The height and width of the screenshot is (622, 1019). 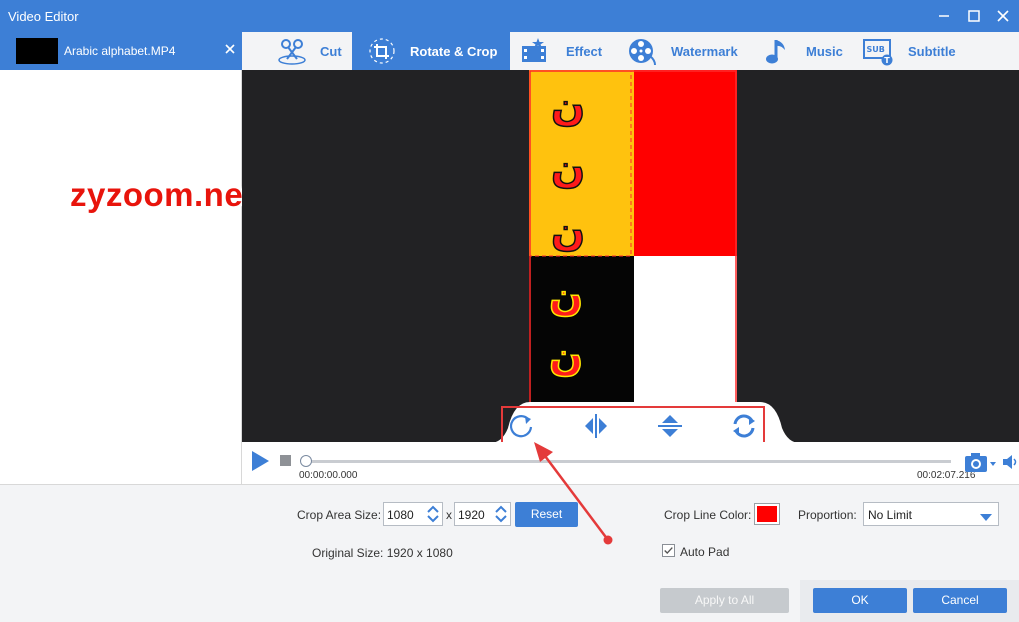 I want to click on crop-line-color-picker, so click(x=767, y=514).